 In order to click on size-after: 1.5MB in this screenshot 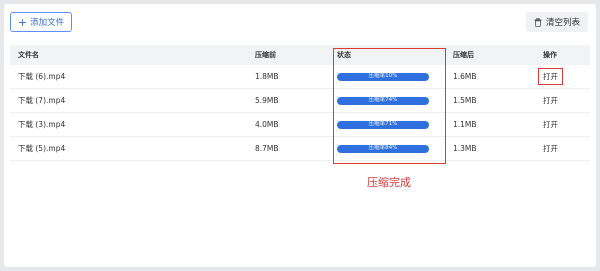, I will do `click(465, 100)`.